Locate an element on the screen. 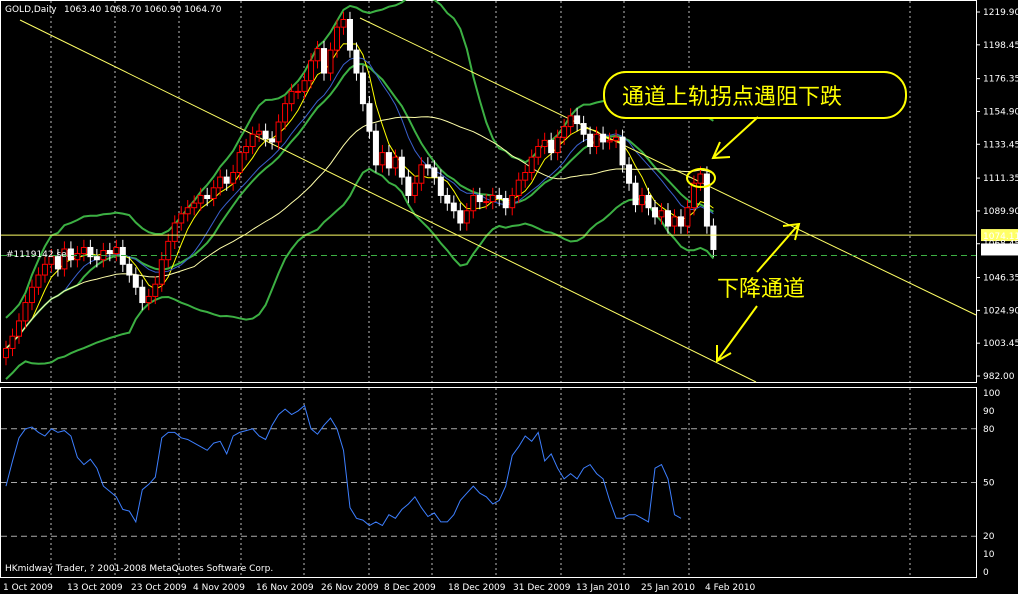 This screenshot has height=594, width=1018. channel-text: 下降通道 is located at coordinates (761, 289).